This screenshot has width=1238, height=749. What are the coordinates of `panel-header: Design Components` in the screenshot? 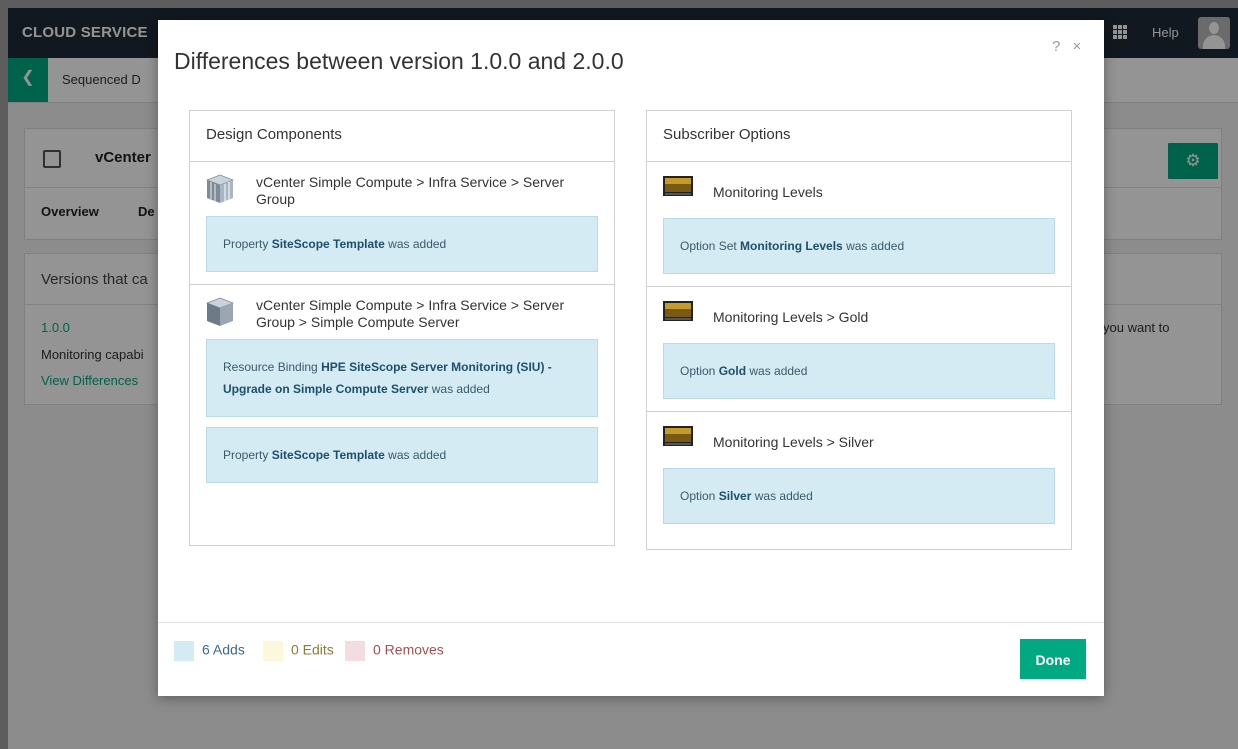 It's located at (402, 136).